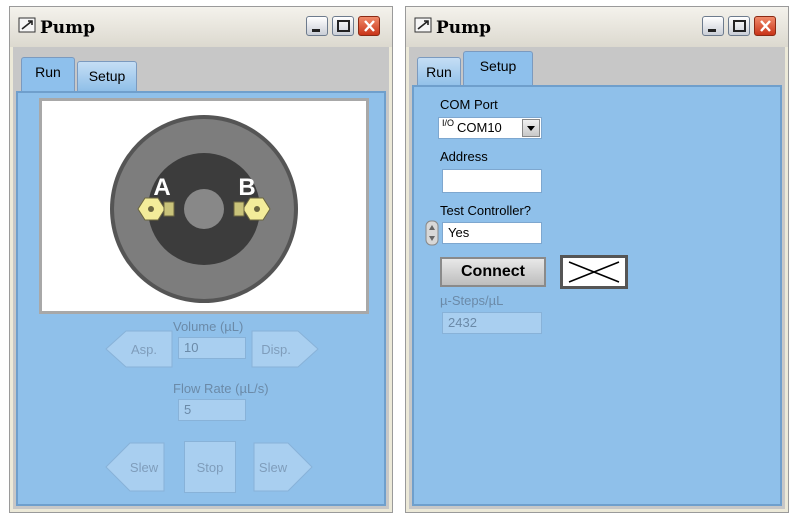  Describe the element at coordinates (212, 348) in the screenshot. I see `volume-field: 10` at that location.